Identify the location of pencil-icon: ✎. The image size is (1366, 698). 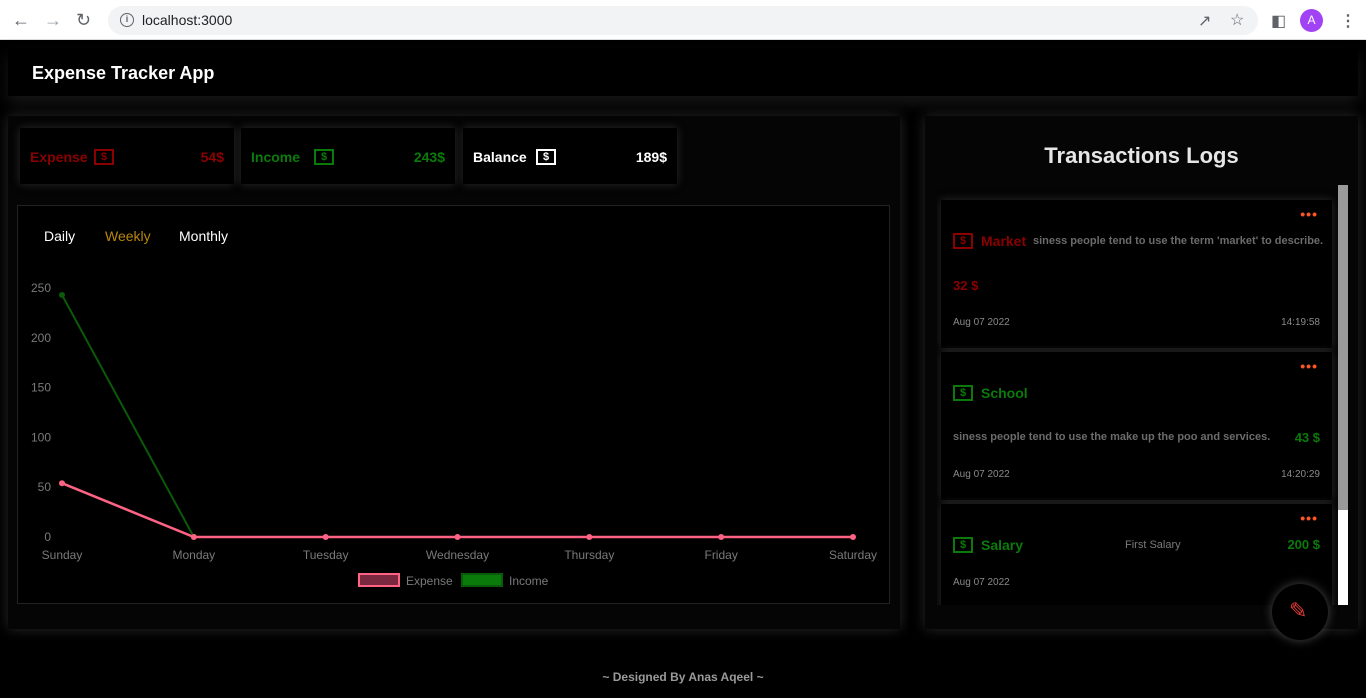
(1298, 610).